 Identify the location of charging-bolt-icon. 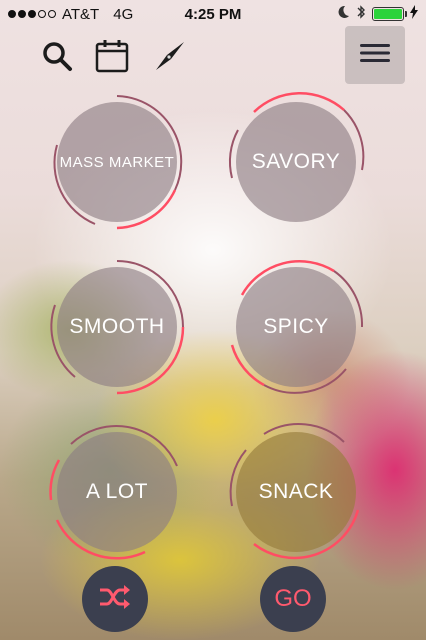
(414, 14).